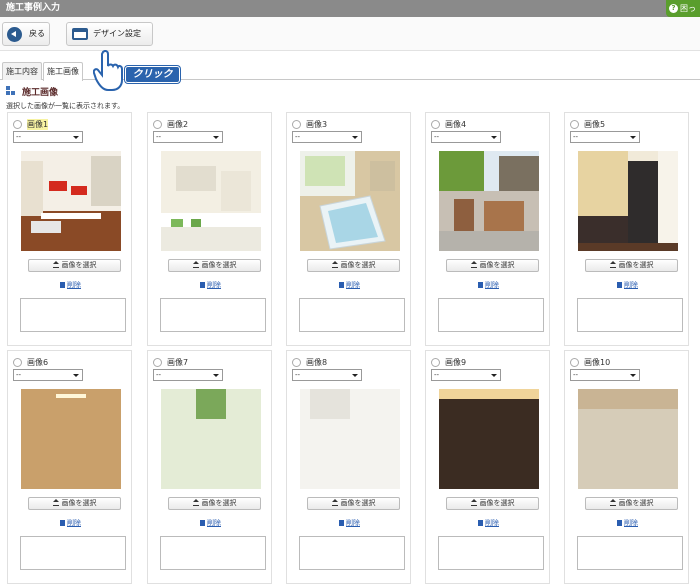 This screenshot has height=584, width=700. What do you see at coordinates (683, 8) in the screenshot?
I see `help-button: ? 困っ` at bounding box center [683, 8].